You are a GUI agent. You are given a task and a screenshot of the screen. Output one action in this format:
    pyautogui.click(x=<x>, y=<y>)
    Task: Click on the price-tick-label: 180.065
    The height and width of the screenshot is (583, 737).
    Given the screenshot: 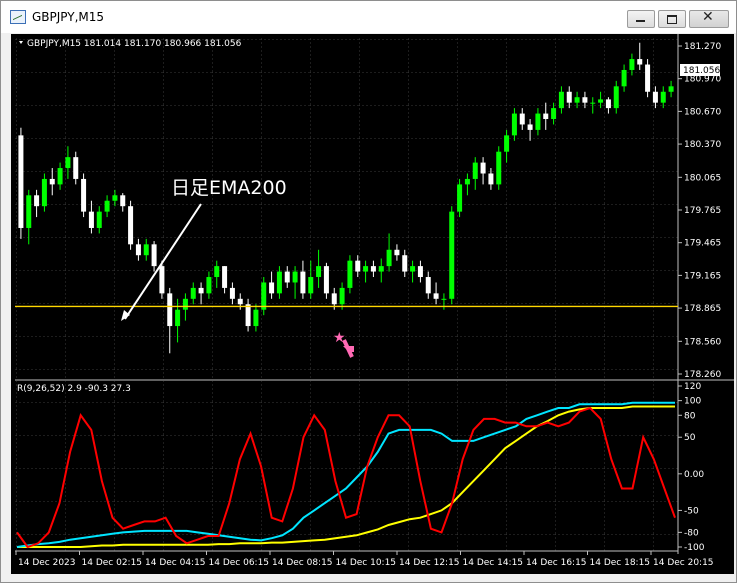 What is the action you would take?
    pyautogui.click(x=702, y=178)
    